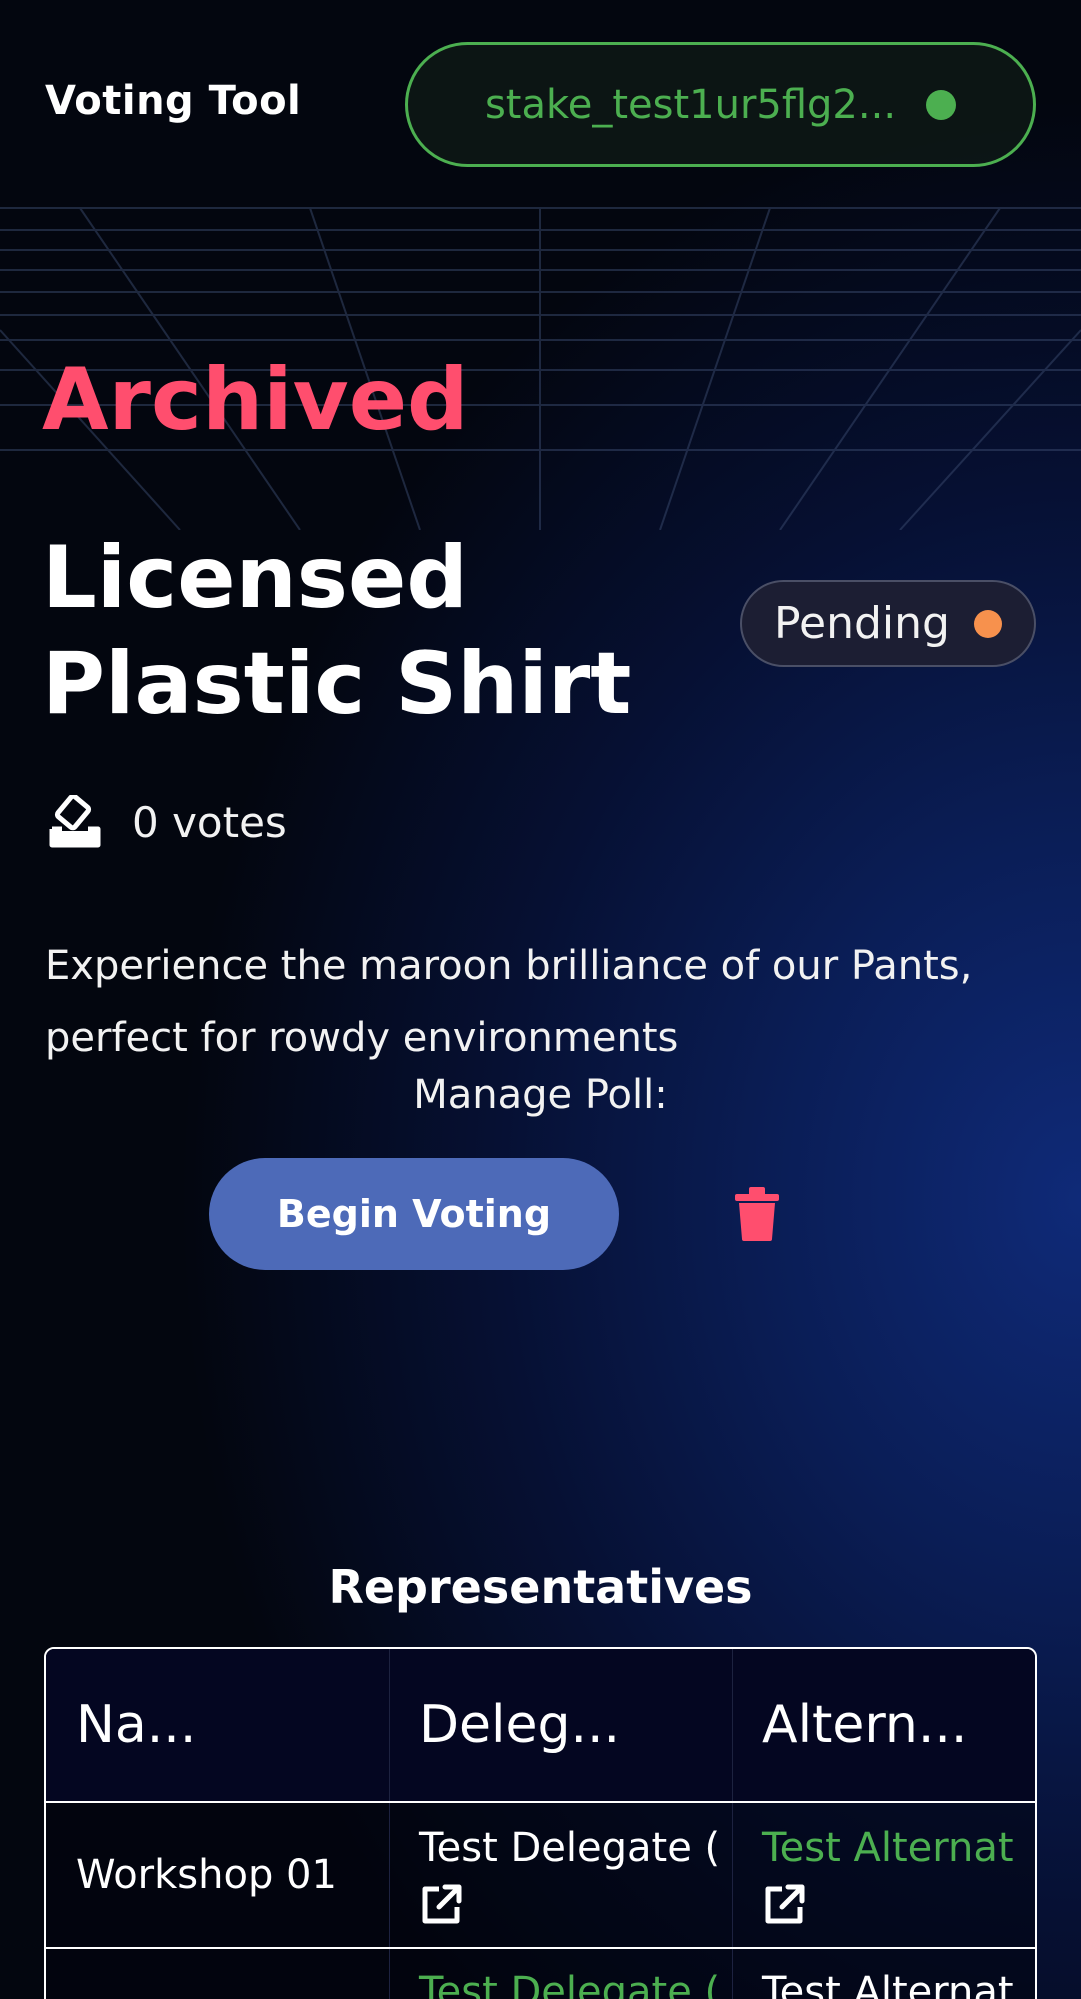  I want to click on status-dot, so click(987, 623).